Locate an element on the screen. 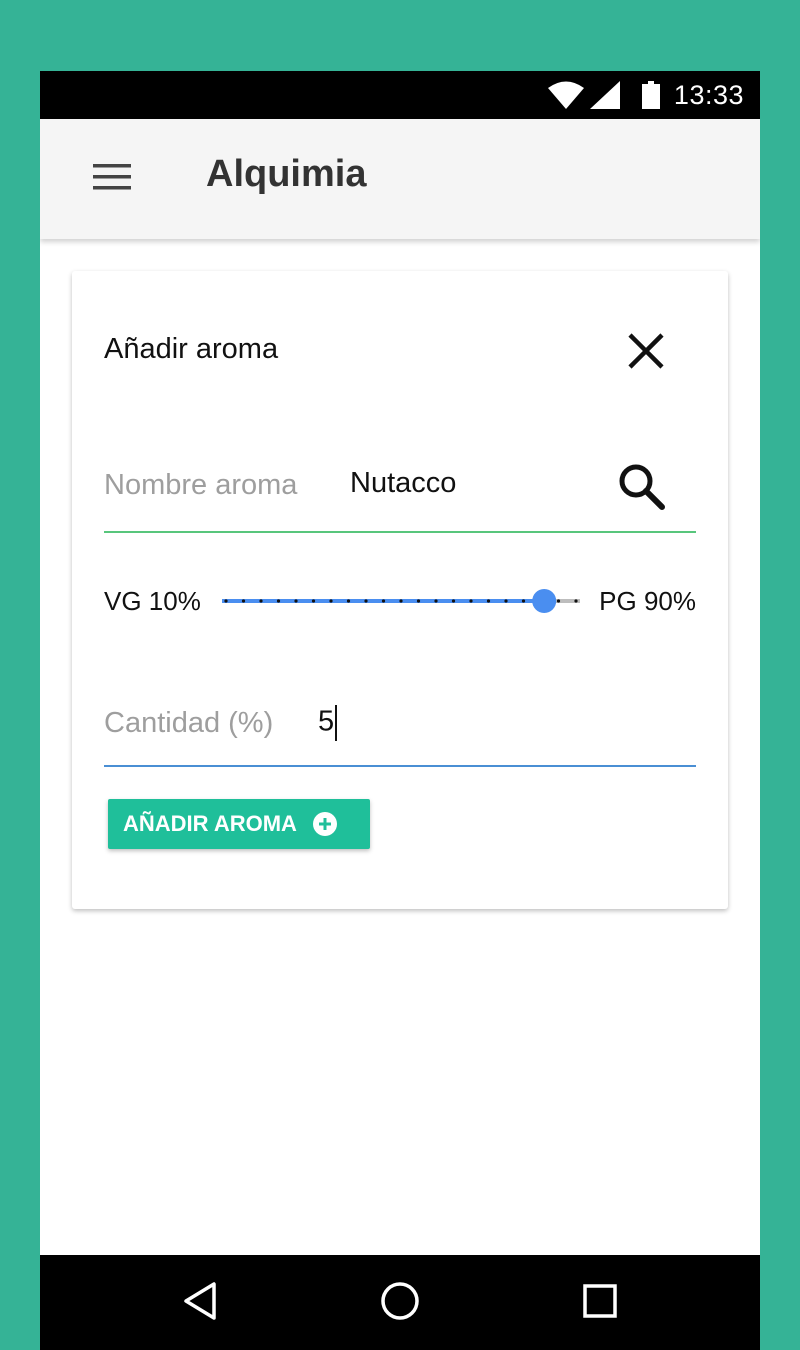 The image size is (800, 1350). menu-button is located at coordinates (112, 179).